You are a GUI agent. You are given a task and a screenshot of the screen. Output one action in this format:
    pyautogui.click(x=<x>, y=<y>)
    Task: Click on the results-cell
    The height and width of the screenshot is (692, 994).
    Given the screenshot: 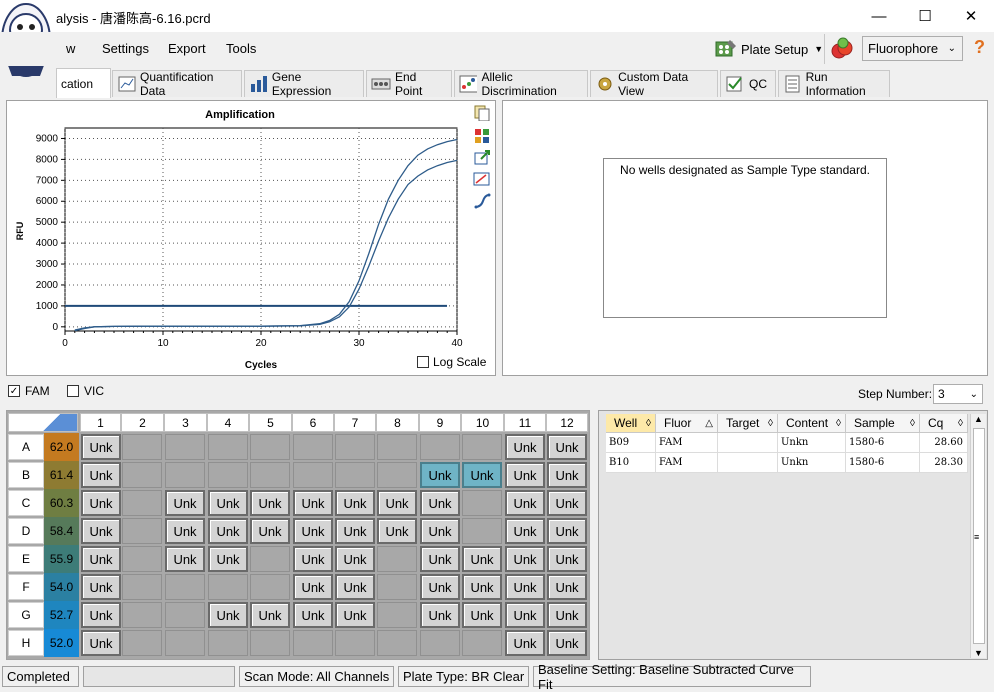 What is the action you would take?
    pyautogui.click(x=748, y=463)
    